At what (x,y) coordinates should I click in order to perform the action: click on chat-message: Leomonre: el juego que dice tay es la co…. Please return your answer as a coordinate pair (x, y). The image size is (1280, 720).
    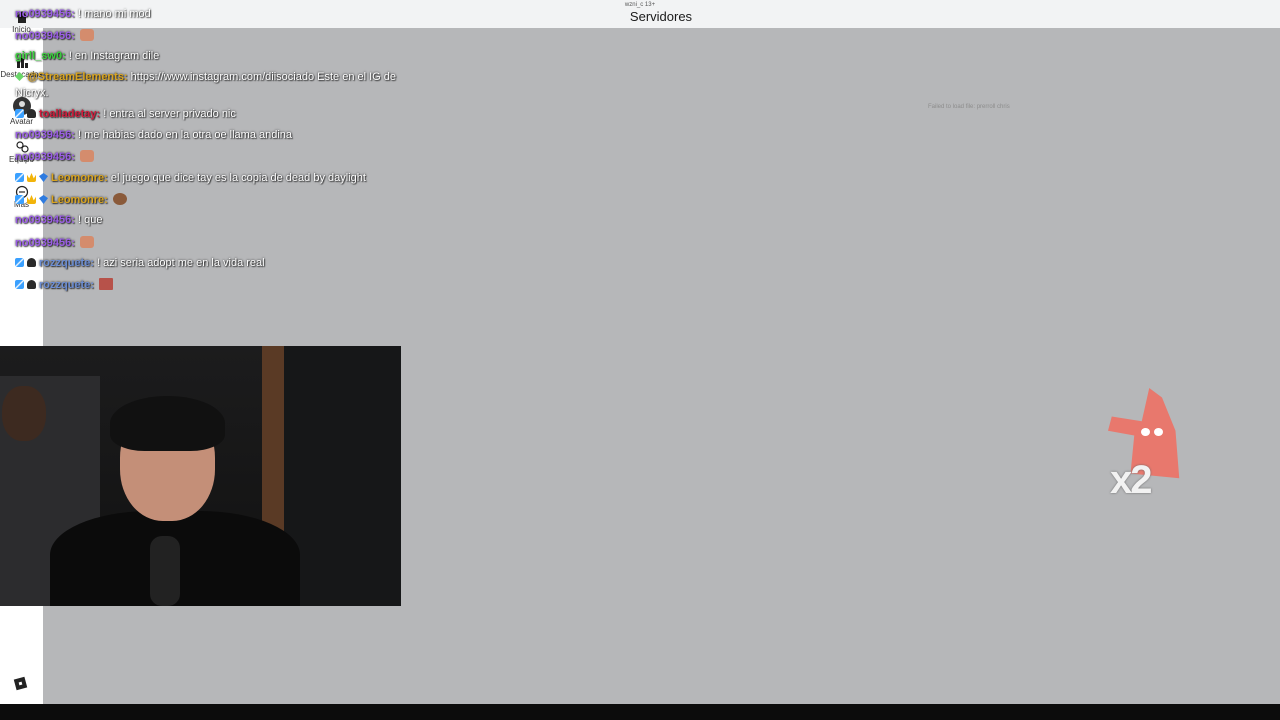
    Looking at the image, I should click on (190, 178).